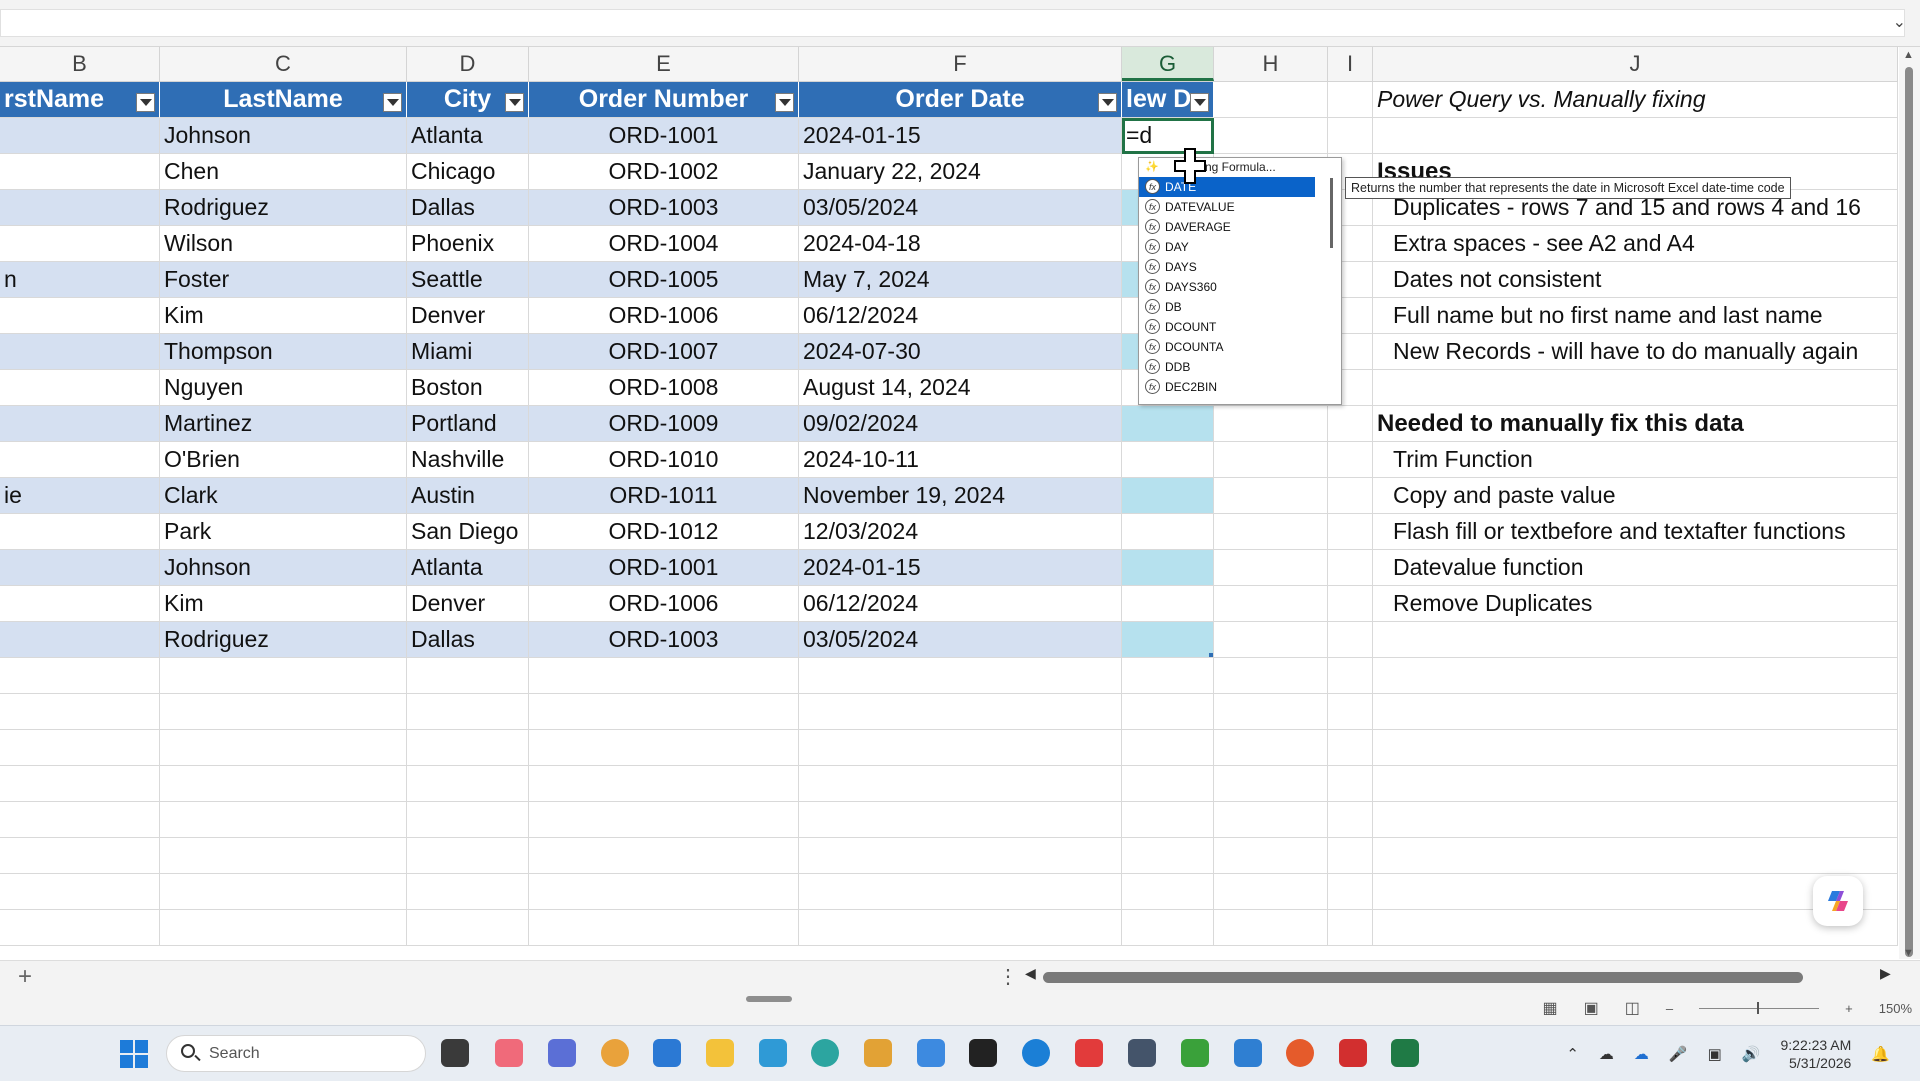 The width and height of the screenshot is (1920, 1081). Describe the element at coordinates (960, 172) in the screenshot. I see `order-date-cell: January 22, 2024` at that location.